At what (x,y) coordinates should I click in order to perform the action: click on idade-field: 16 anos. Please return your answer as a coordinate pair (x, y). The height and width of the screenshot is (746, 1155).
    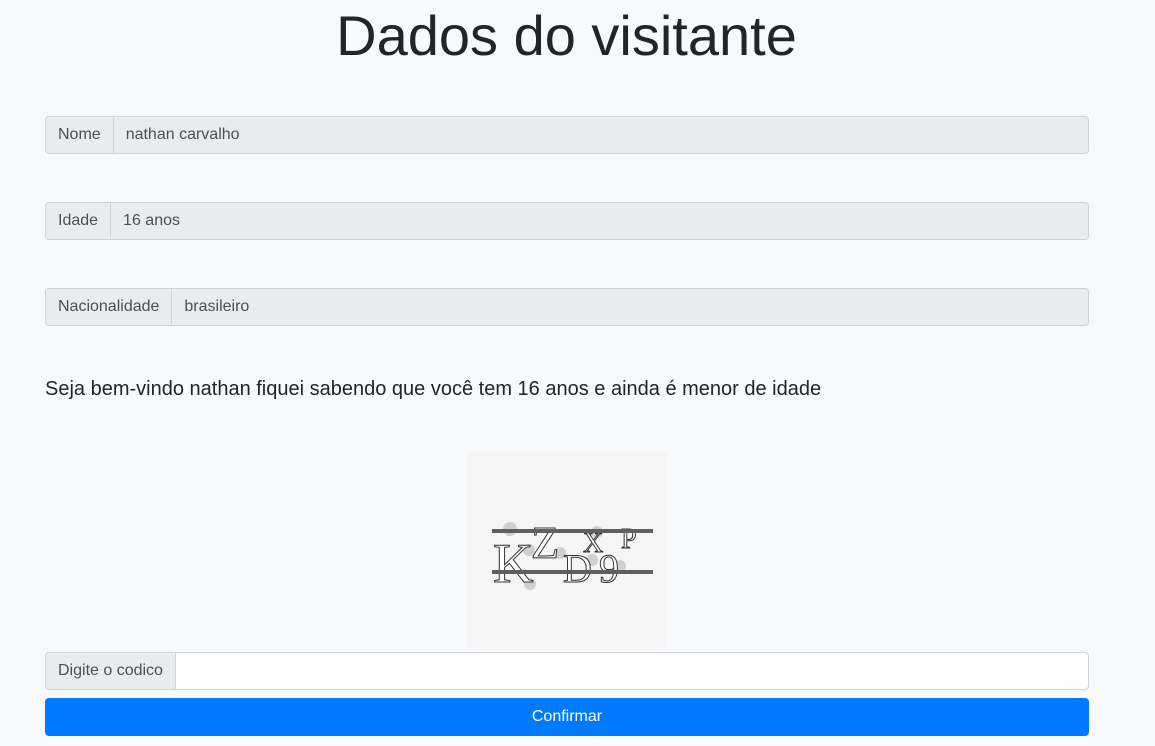
    Looking at the image, I should click on (600, 221).